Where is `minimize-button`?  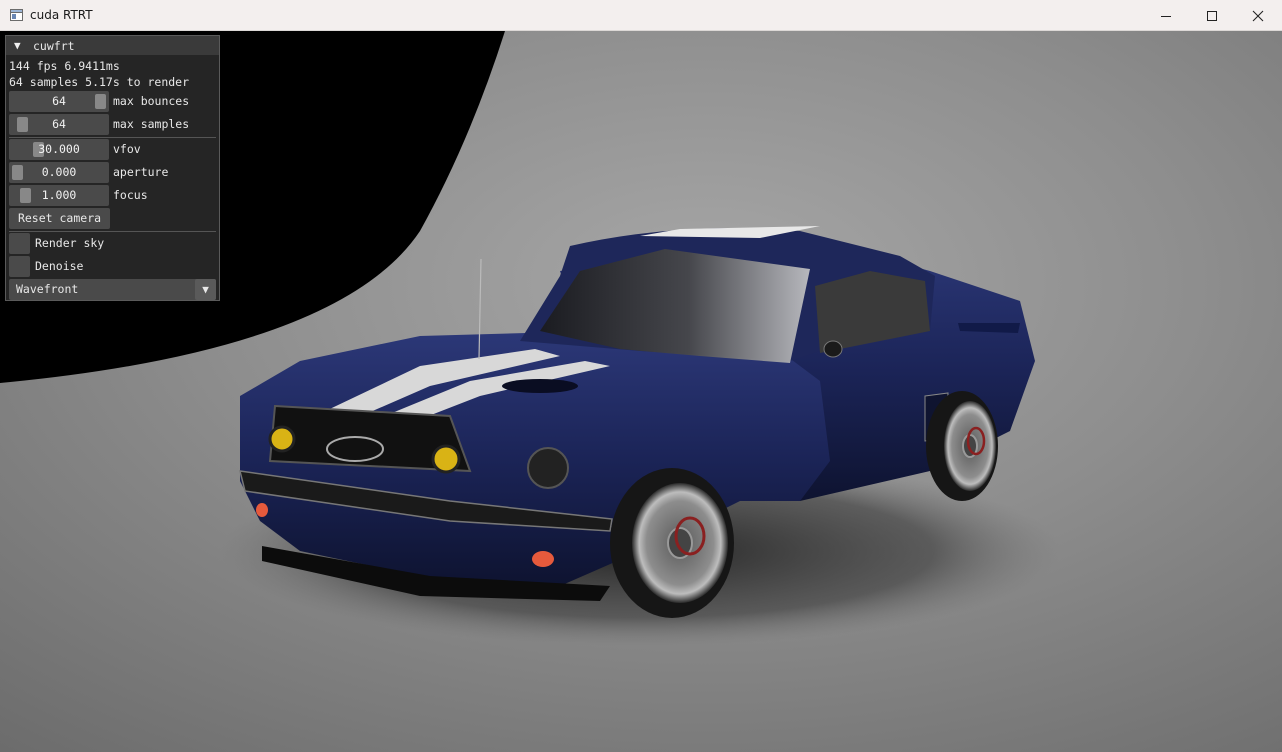
minimize-button is located at coordinates (1166, 15).